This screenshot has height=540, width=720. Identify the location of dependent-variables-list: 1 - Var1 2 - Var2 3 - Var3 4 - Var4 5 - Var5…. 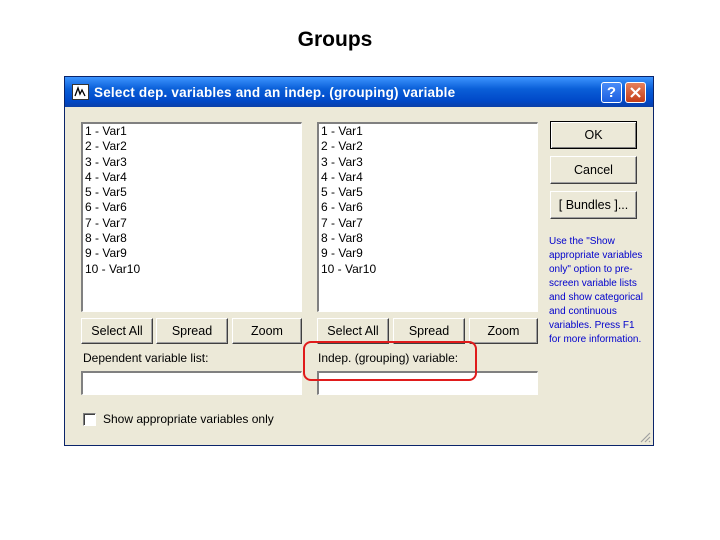
(191, 217).